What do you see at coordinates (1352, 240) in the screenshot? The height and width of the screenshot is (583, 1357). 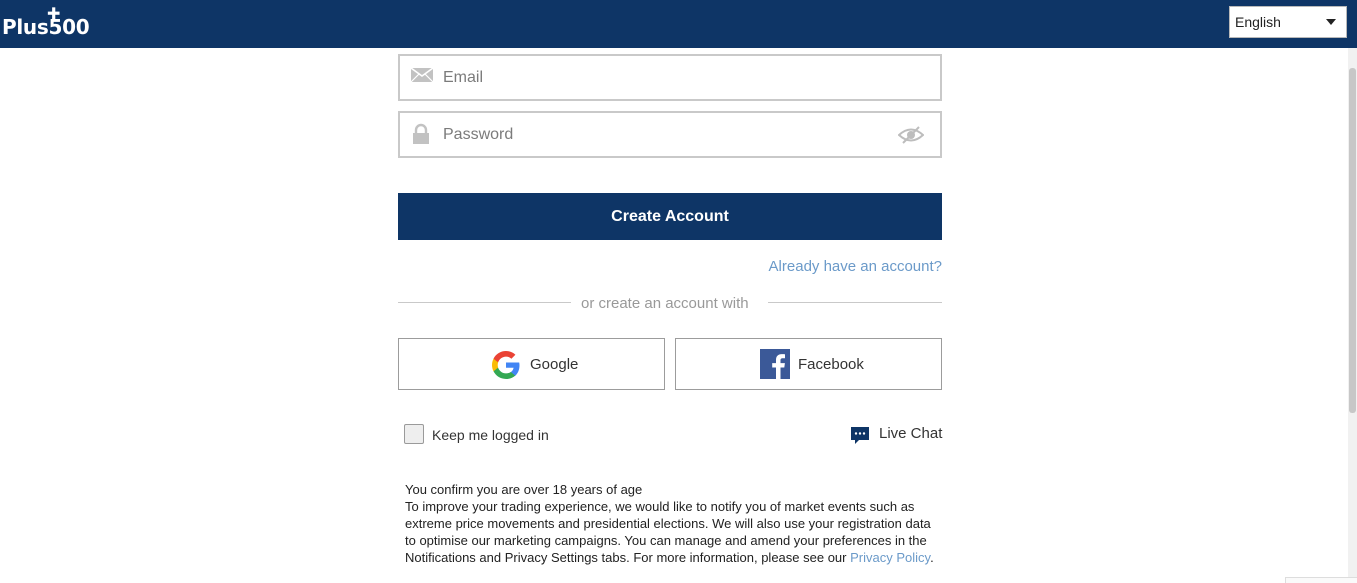 I see `scrollbar-thumb` at bounding box center [1352, 240].